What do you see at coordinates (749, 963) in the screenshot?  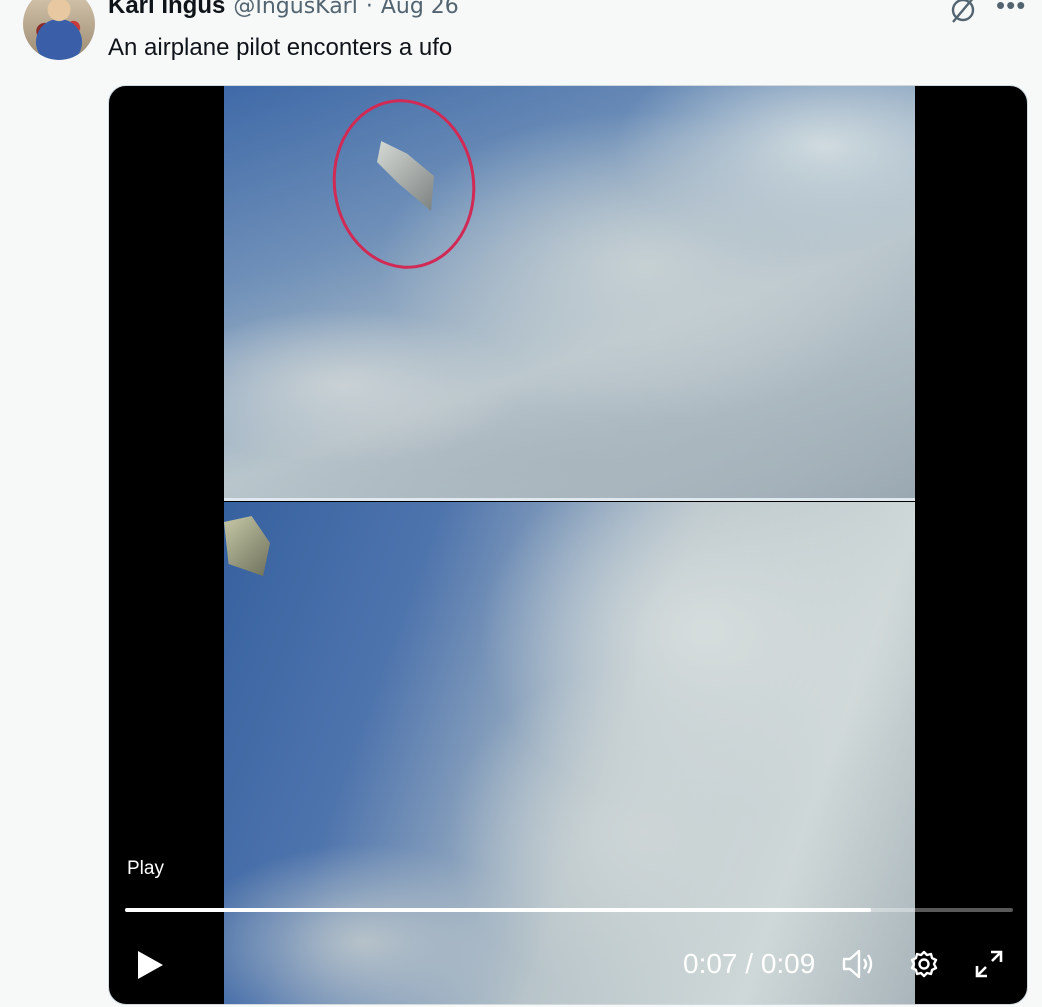 I see `time-display: 0:07 / 0:09` at bounding box center [749, 963].